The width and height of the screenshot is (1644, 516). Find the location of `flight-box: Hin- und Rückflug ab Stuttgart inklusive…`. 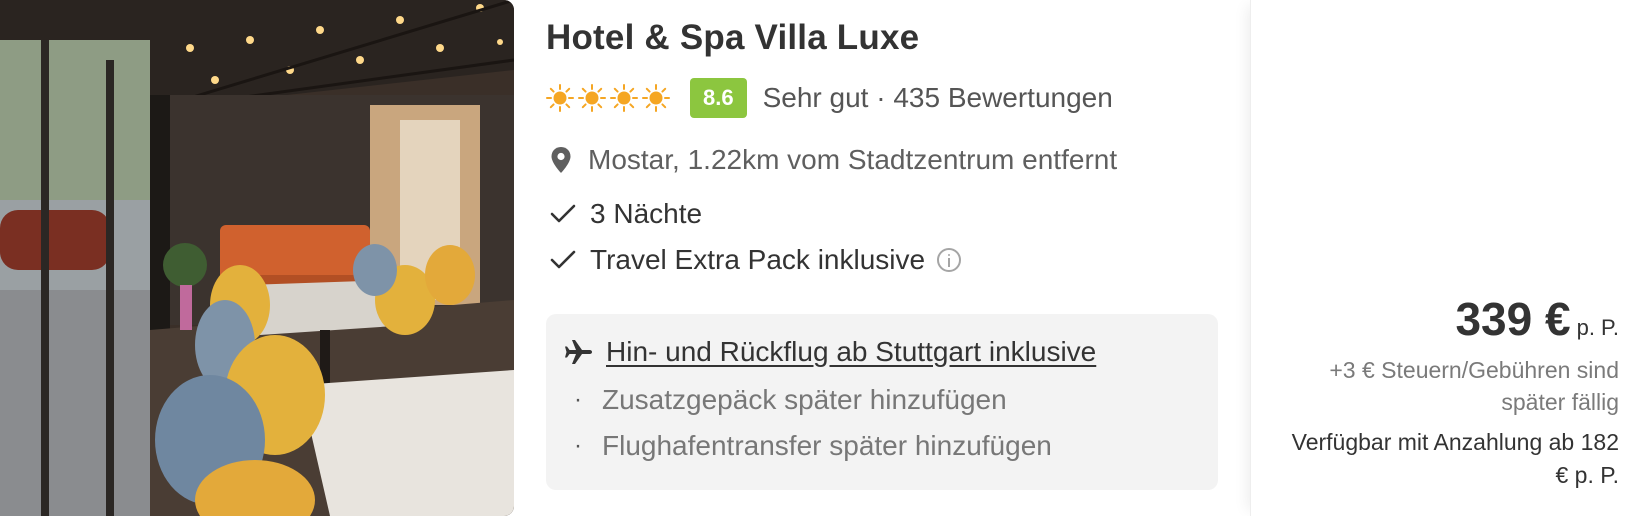

flight-box: Hin- und Rückflug ab Stuttgart inklusive… is located at coordinates (882, 402).